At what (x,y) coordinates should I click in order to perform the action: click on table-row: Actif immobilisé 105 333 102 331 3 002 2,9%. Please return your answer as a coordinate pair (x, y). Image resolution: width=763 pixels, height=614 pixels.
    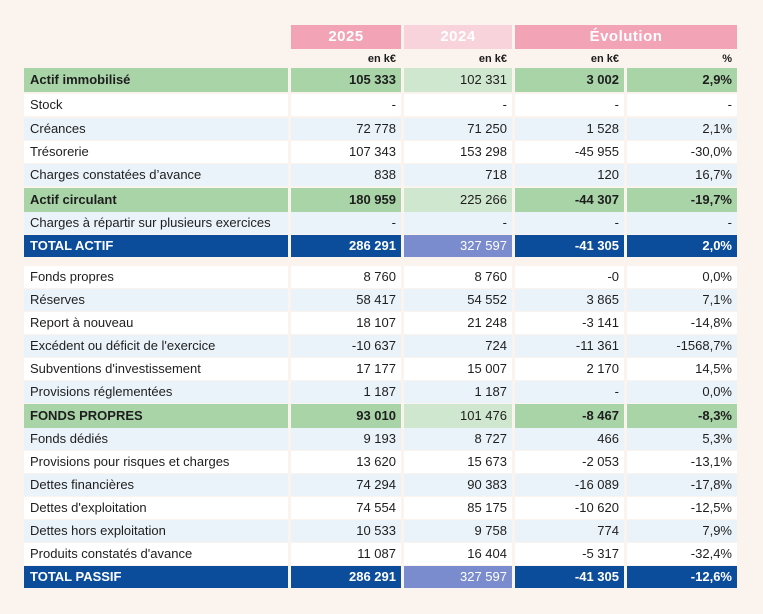
    Looking at the image, I should click on (380, 80).